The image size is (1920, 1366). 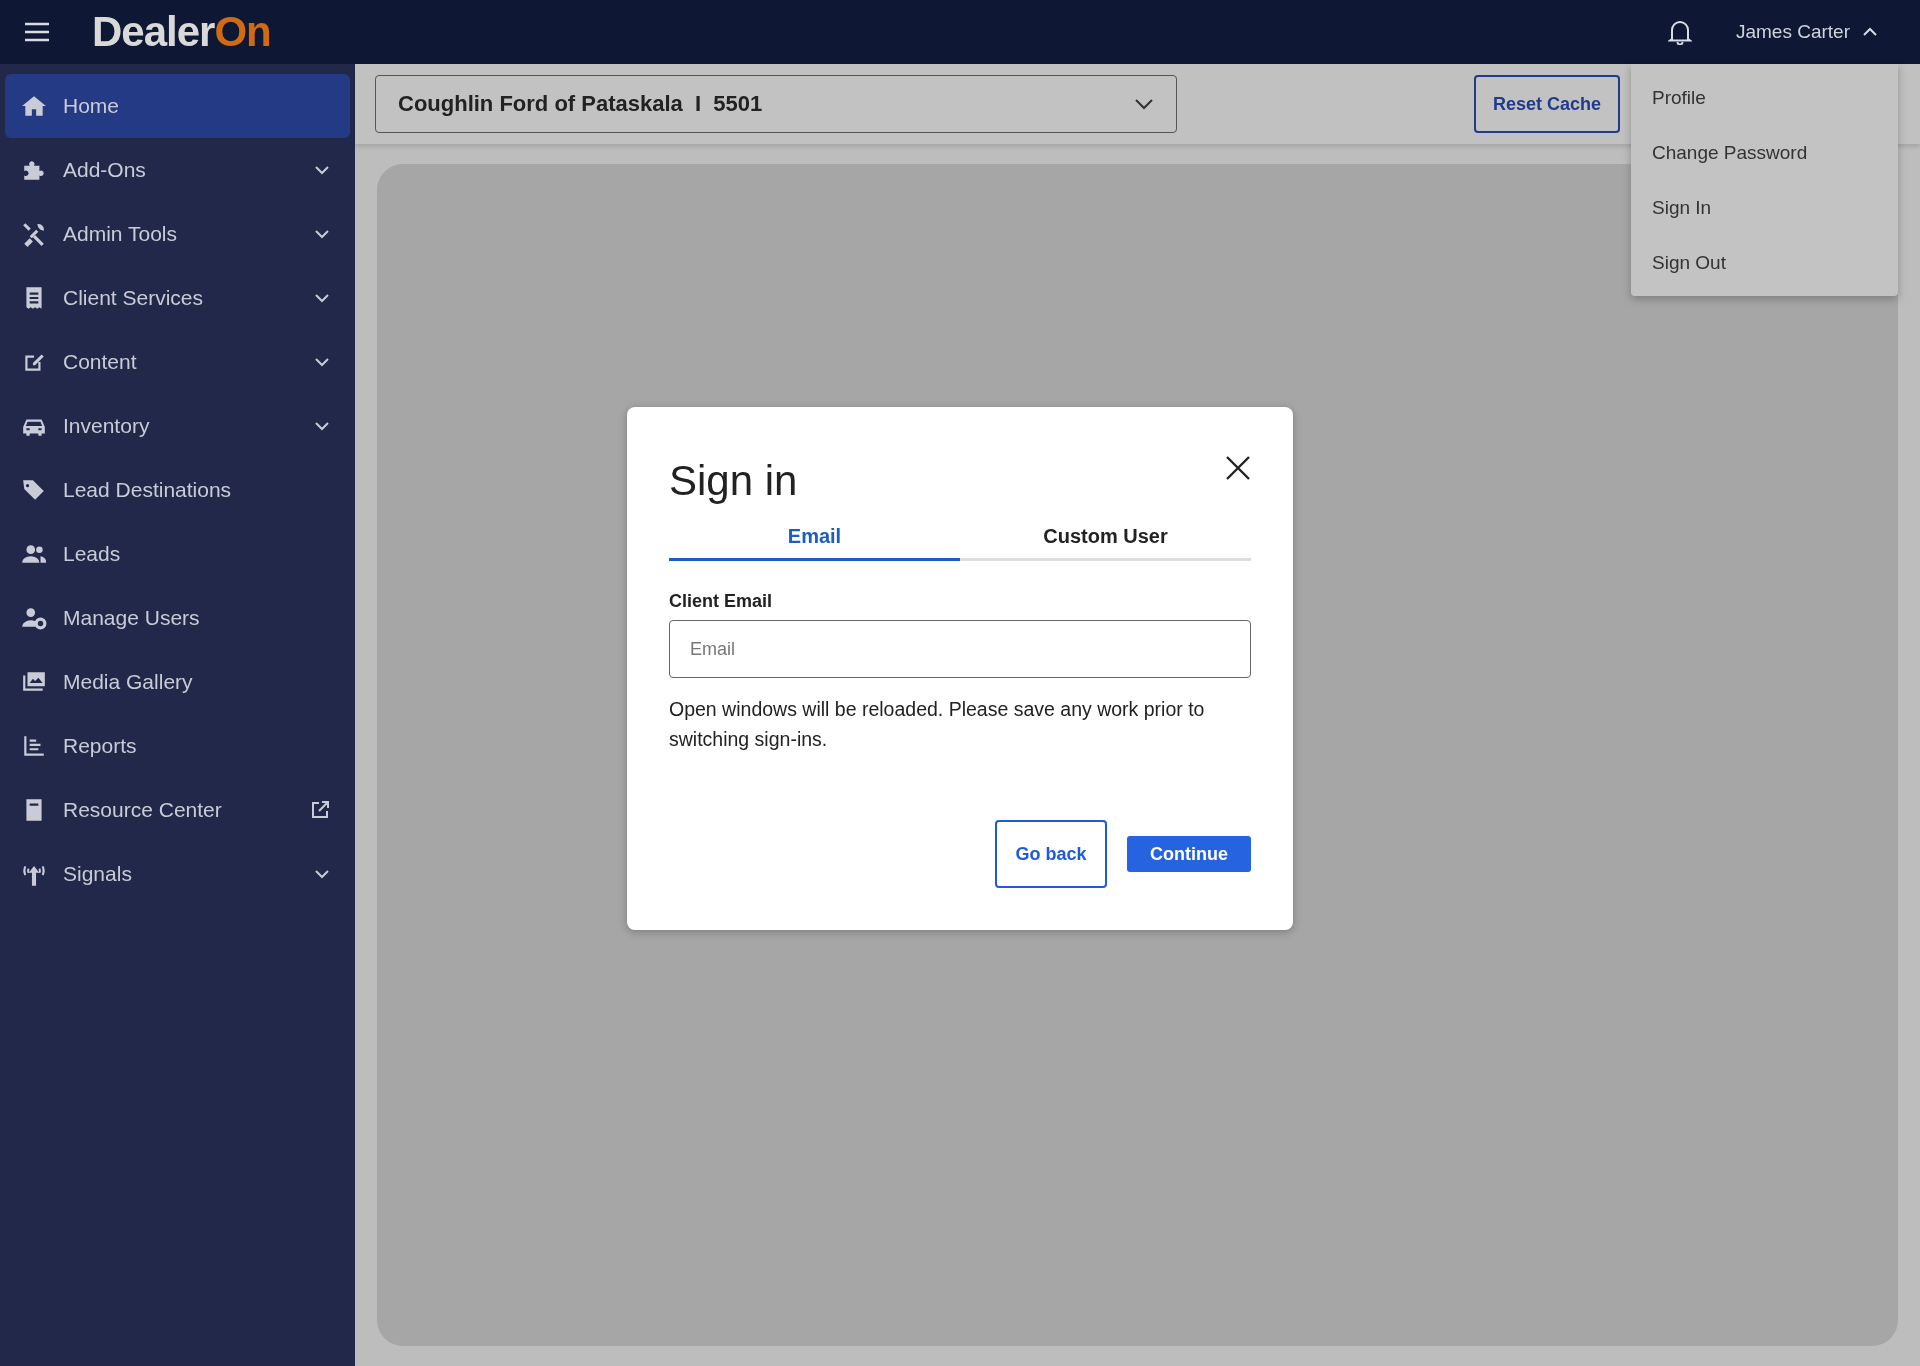 What do you see at coordinates (177, 810) in the screenshot?
I see `sidebar-item: Resource Center` at bounding box center [177, 810].